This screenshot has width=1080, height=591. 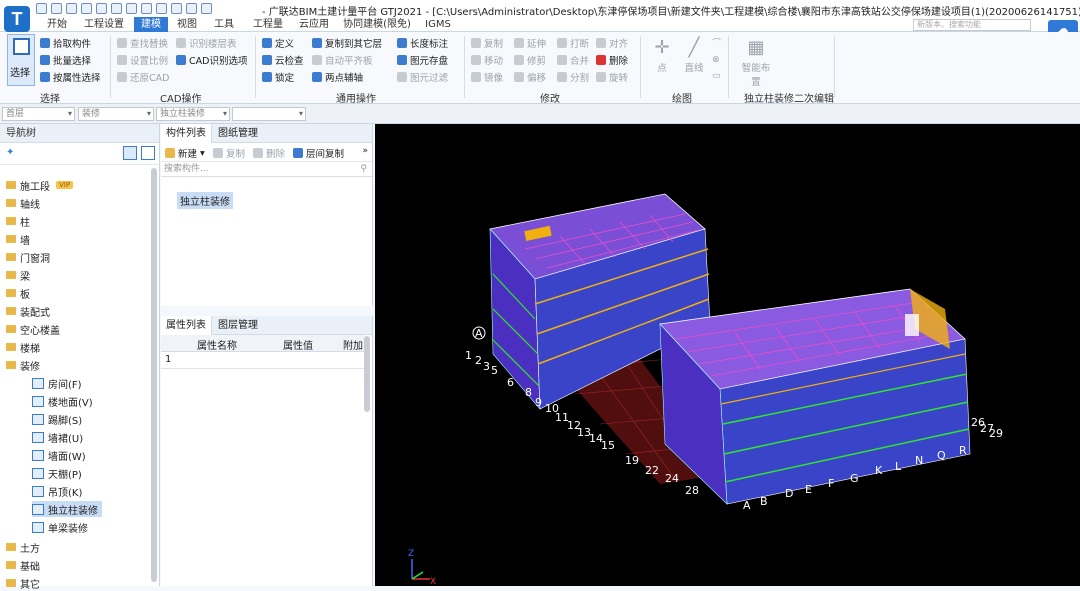 What do you see at coordinates (10, 152) in the screenshot?
I see `add-icon: ✦` at bounding box center [10, 152].